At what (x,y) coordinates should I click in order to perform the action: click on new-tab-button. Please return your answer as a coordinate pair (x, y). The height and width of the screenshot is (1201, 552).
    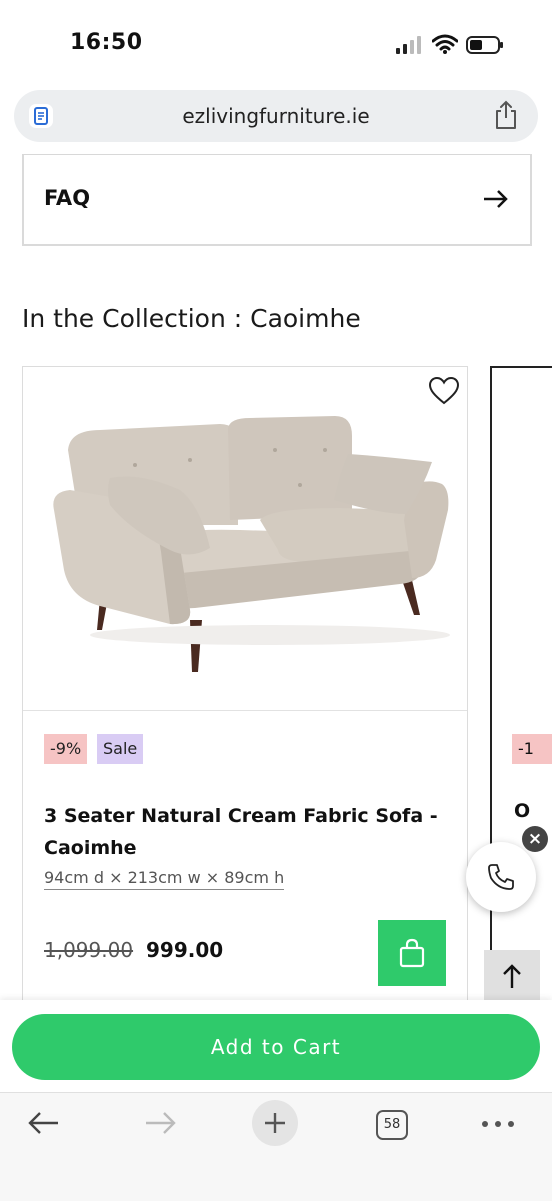
    Looking at the image, I should click on (275, 1123).